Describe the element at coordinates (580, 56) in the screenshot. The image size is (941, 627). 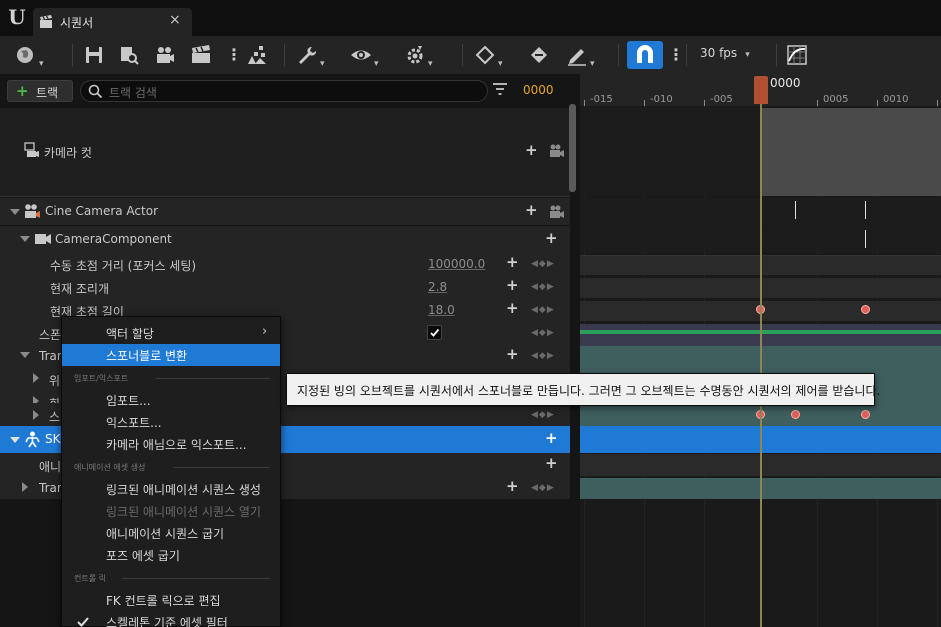
I see `pencil-icon: ▾` at that location.